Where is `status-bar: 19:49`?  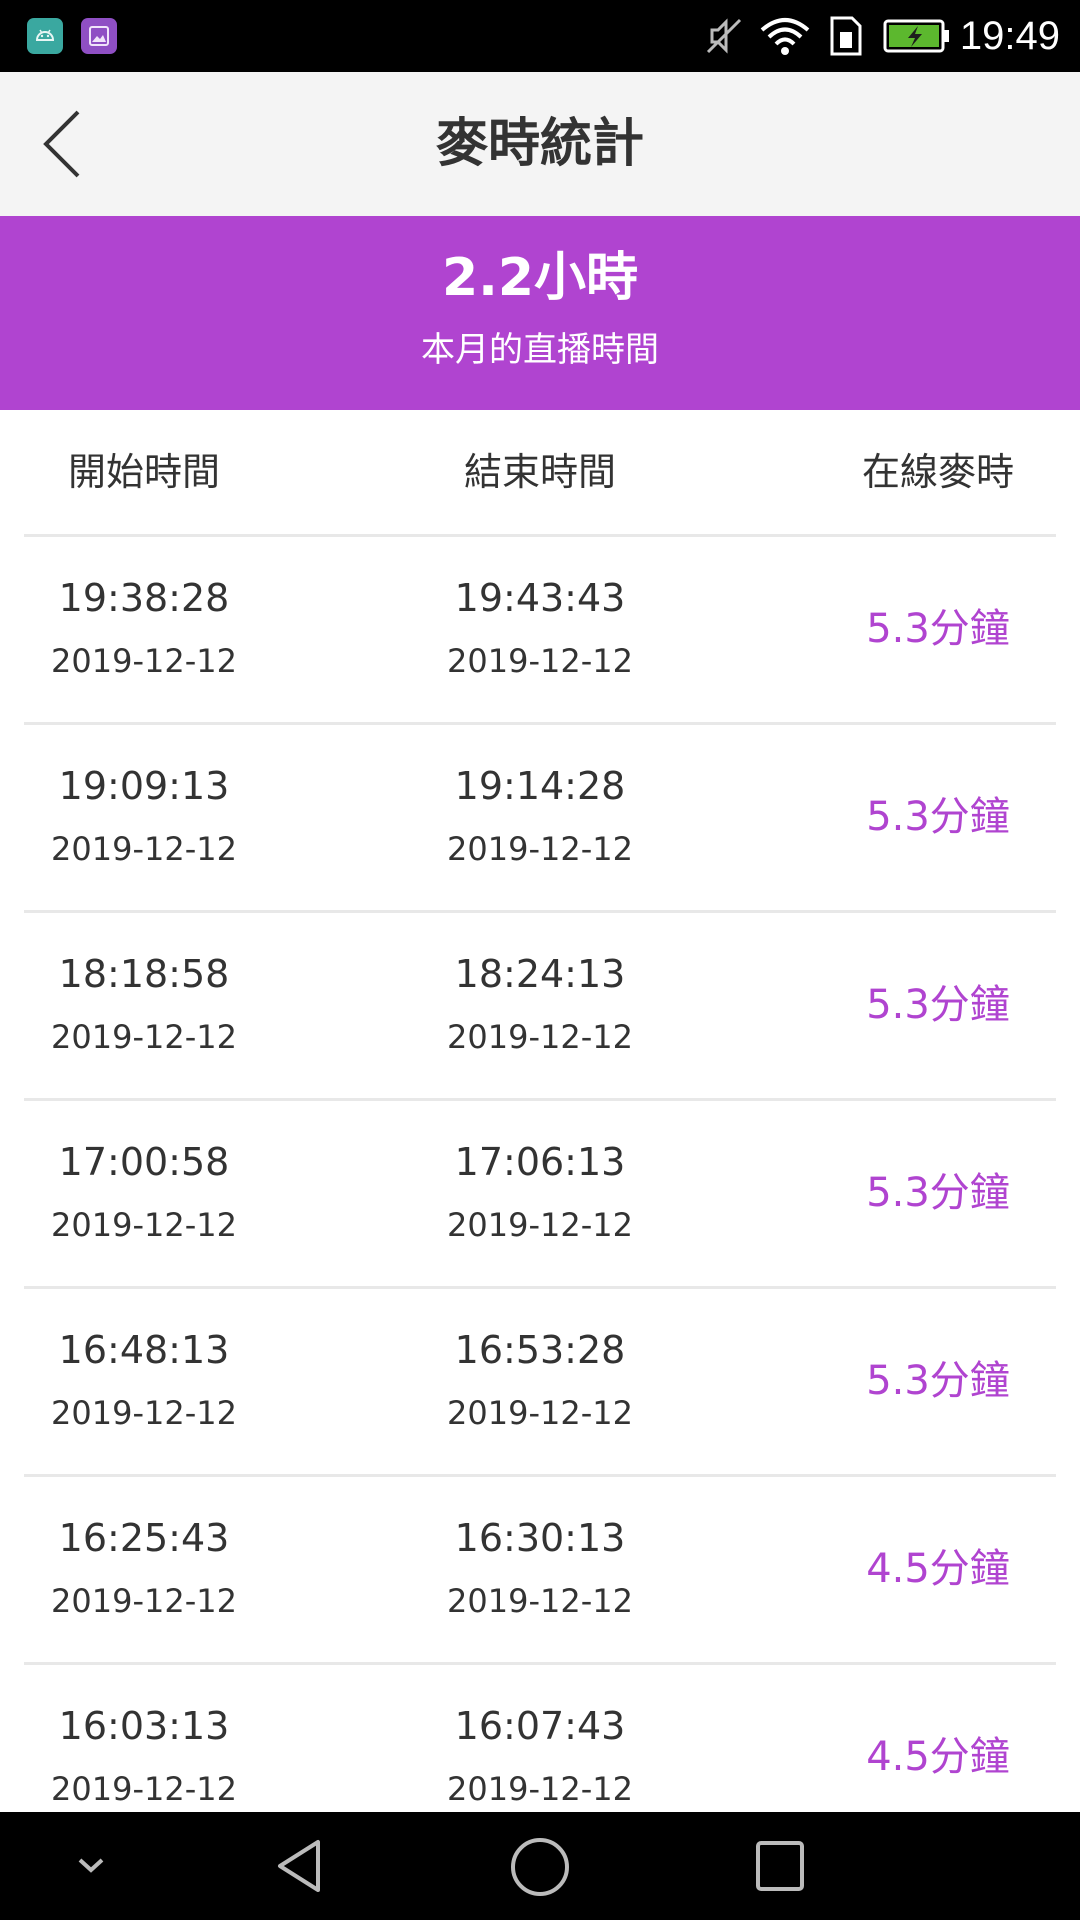
status-bar: 19:49 is located at coordinates (540, 36).